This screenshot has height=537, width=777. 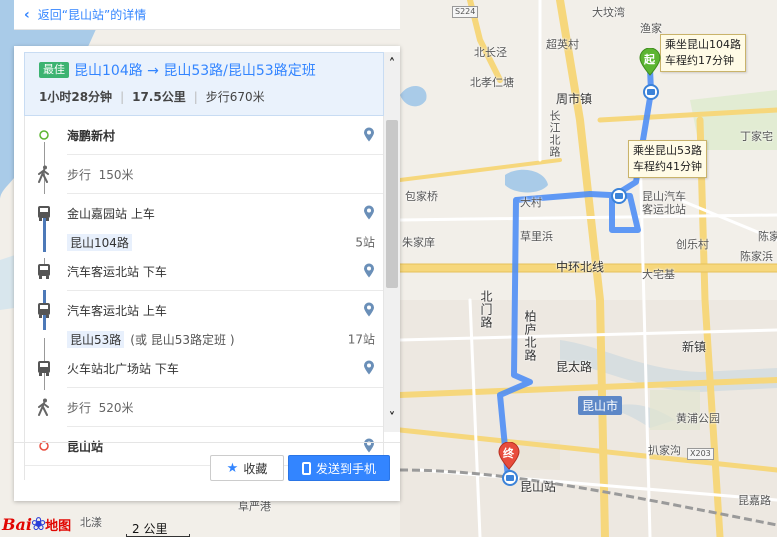 What do you see at coordinates (160, 528) in the screenshot?
I see `map-scale-bar: 2 公里` at bounding box center [160, 528].